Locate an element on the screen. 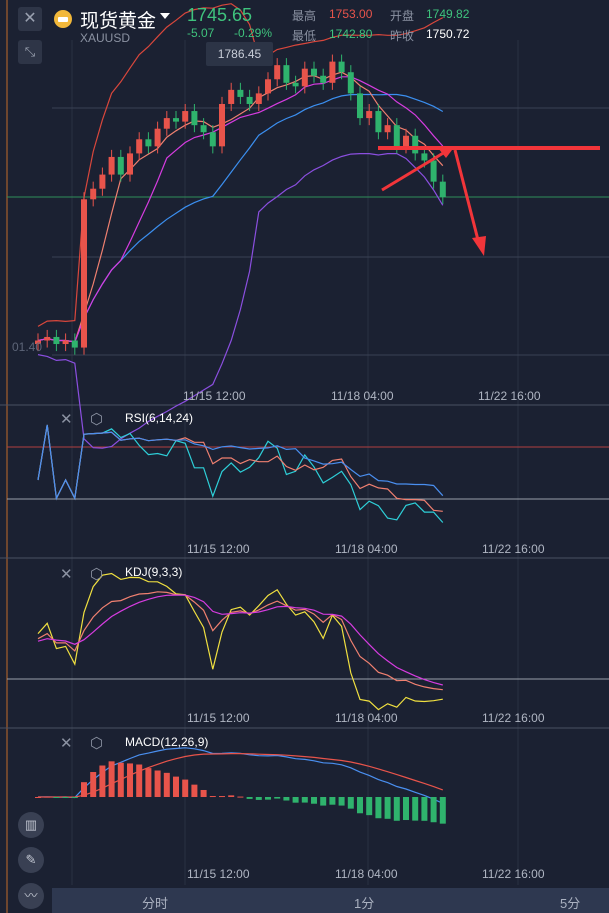 Image resolution: width=609 pixels, height=913 pixels. prev-close-label: 昨收 is located at coordinates (402, 36).